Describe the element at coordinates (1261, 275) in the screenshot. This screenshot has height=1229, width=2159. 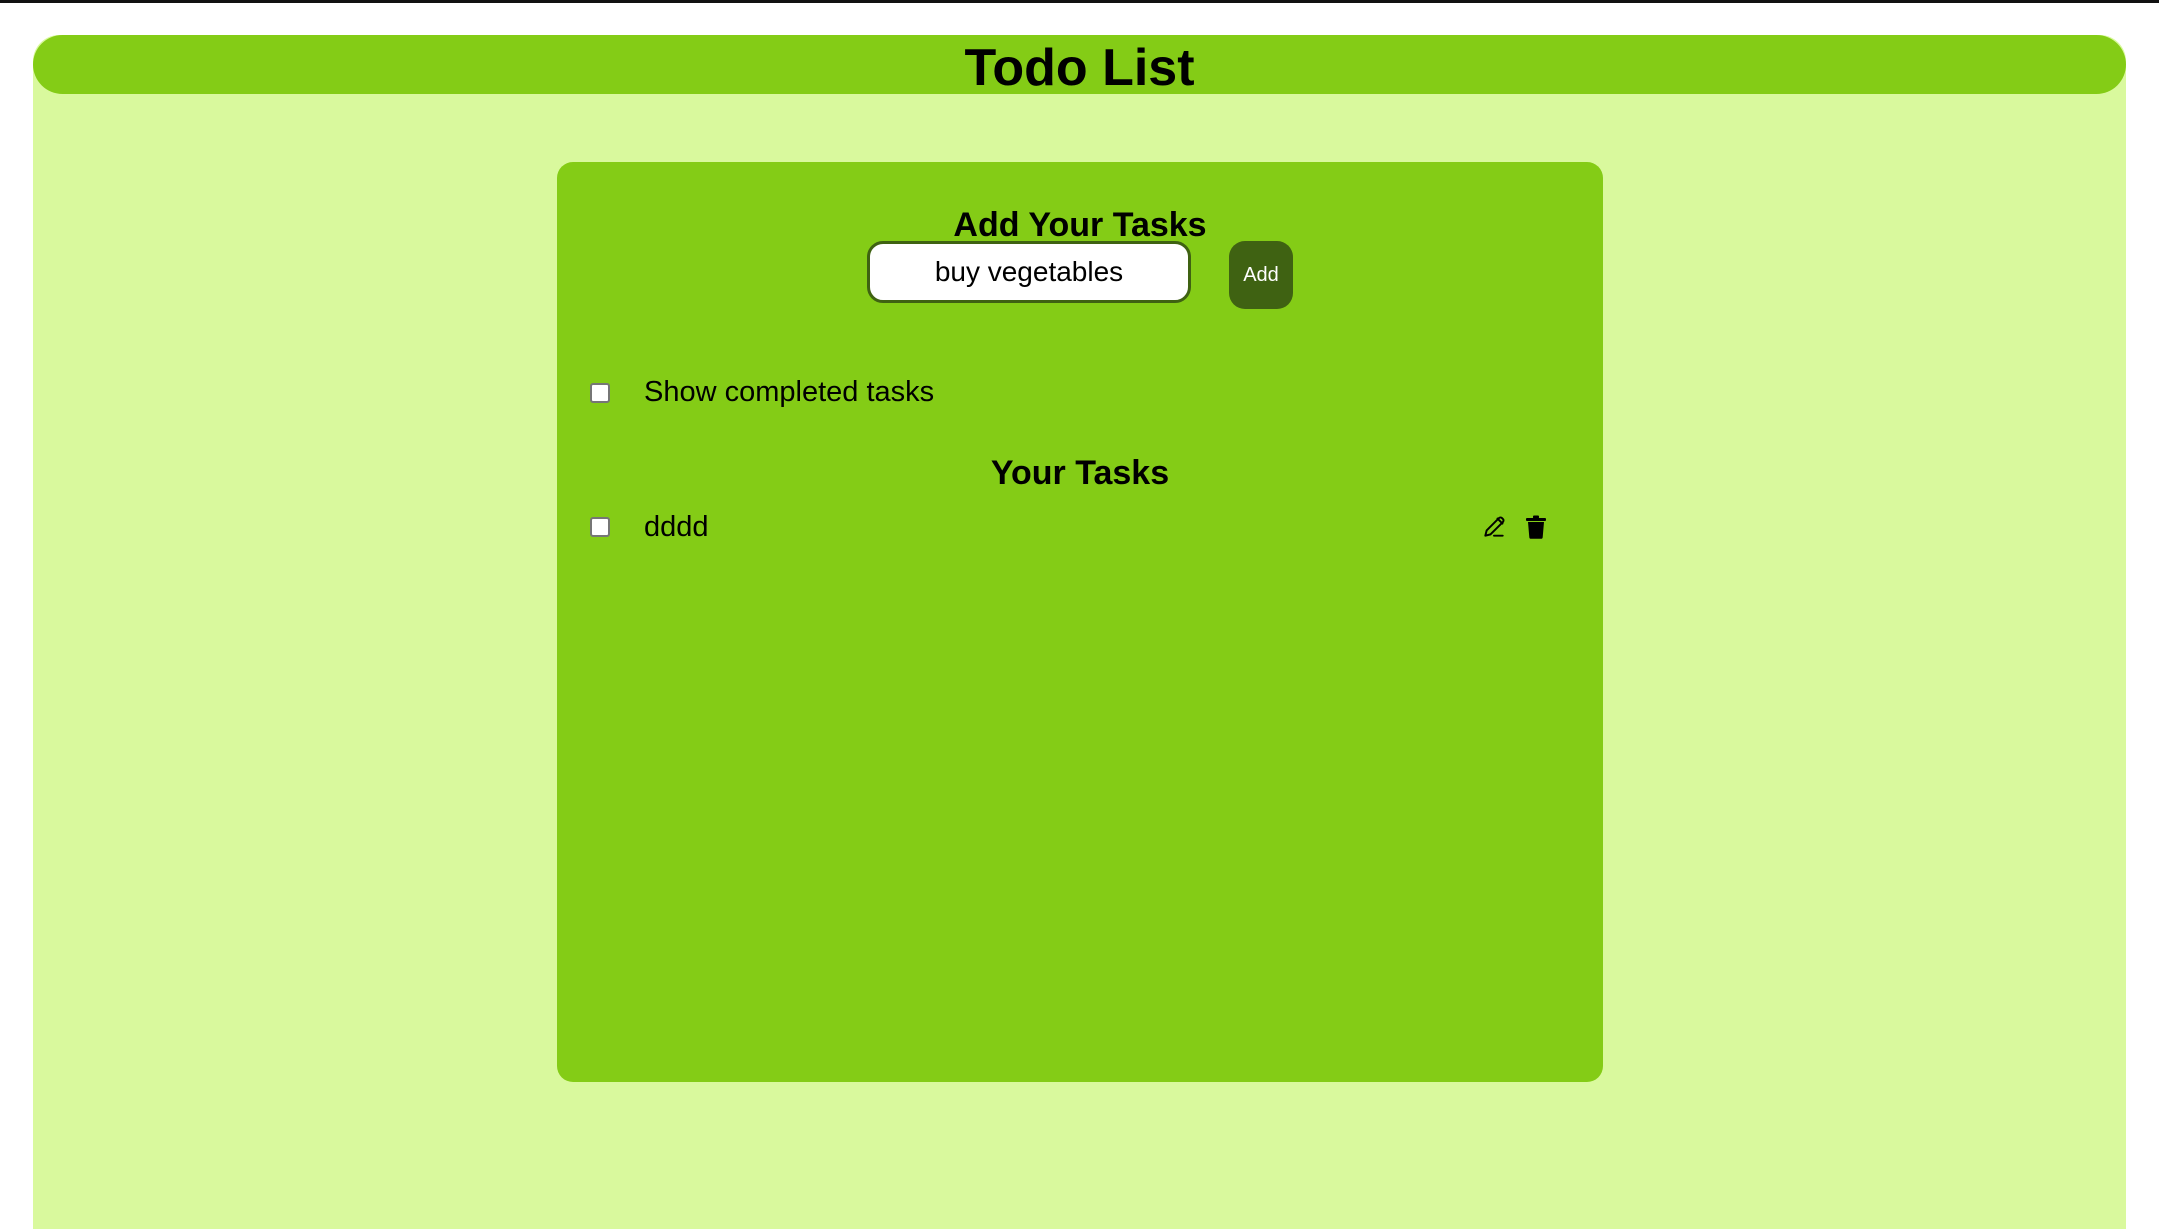
I see `add-button: Add` at that location.